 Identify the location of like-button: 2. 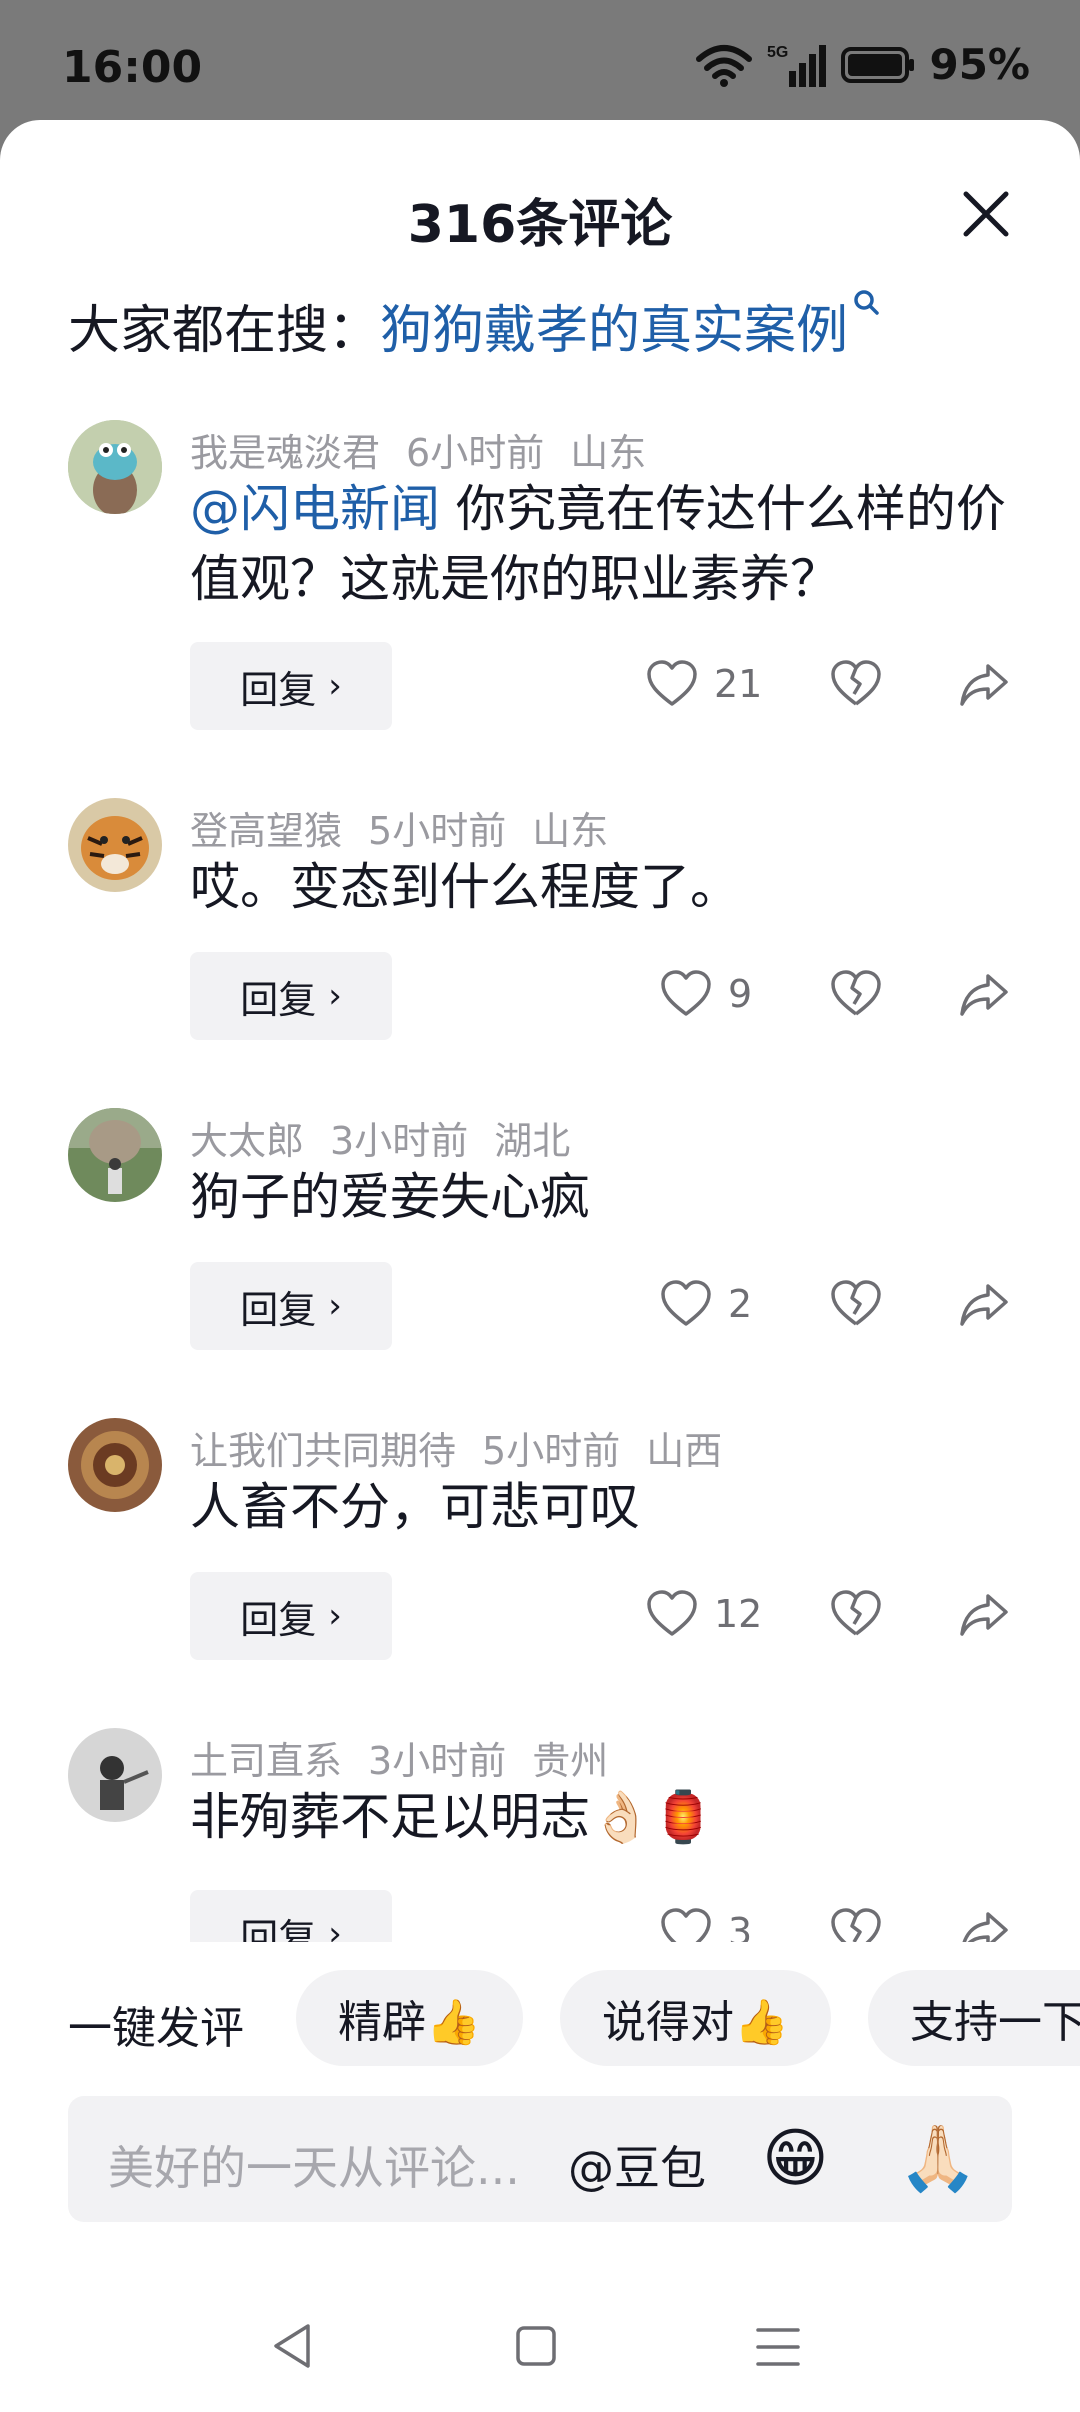
(706, 1304).